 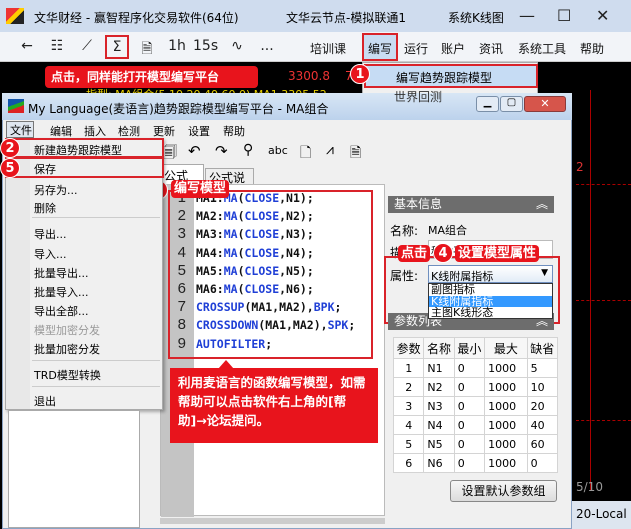 I want to click on table-cell: 6, so click(x=408, y=463).